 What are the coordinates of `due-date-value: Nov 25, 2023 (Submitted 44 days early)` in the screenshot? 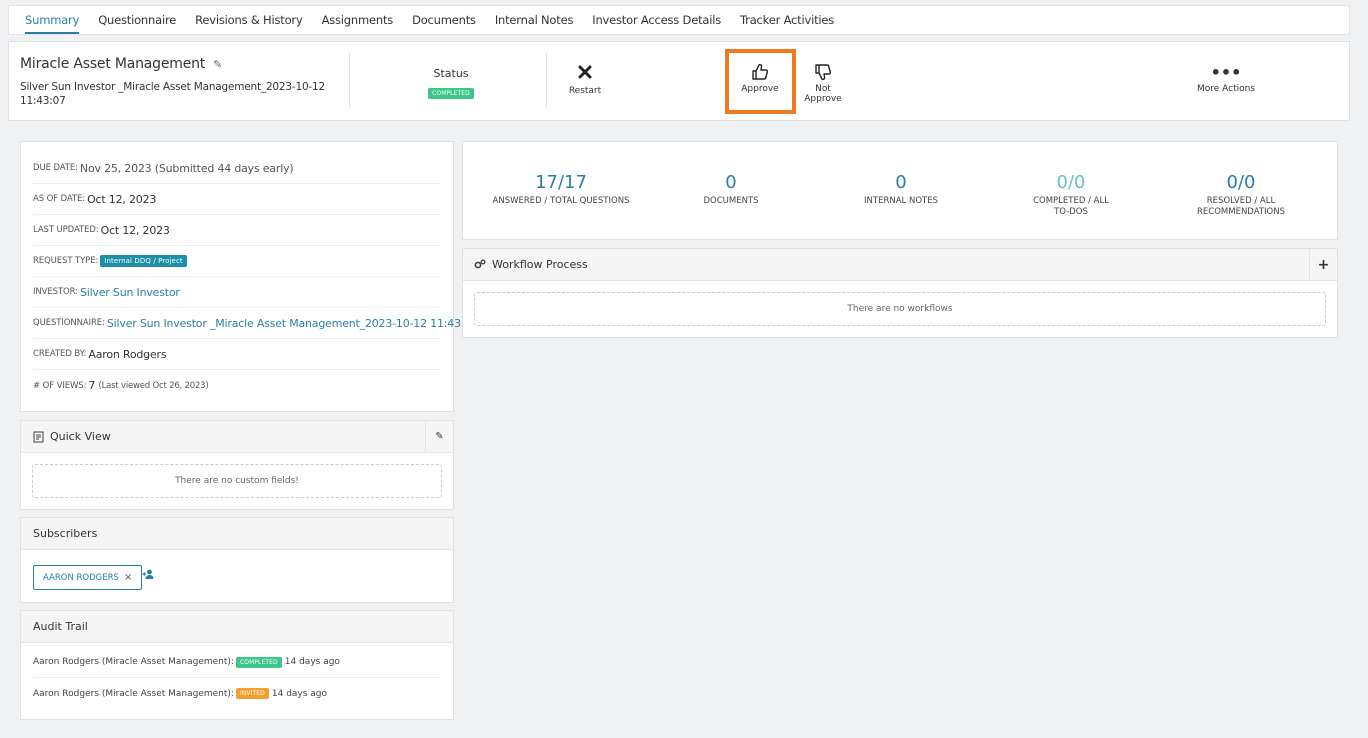 It's located at (186, 168).